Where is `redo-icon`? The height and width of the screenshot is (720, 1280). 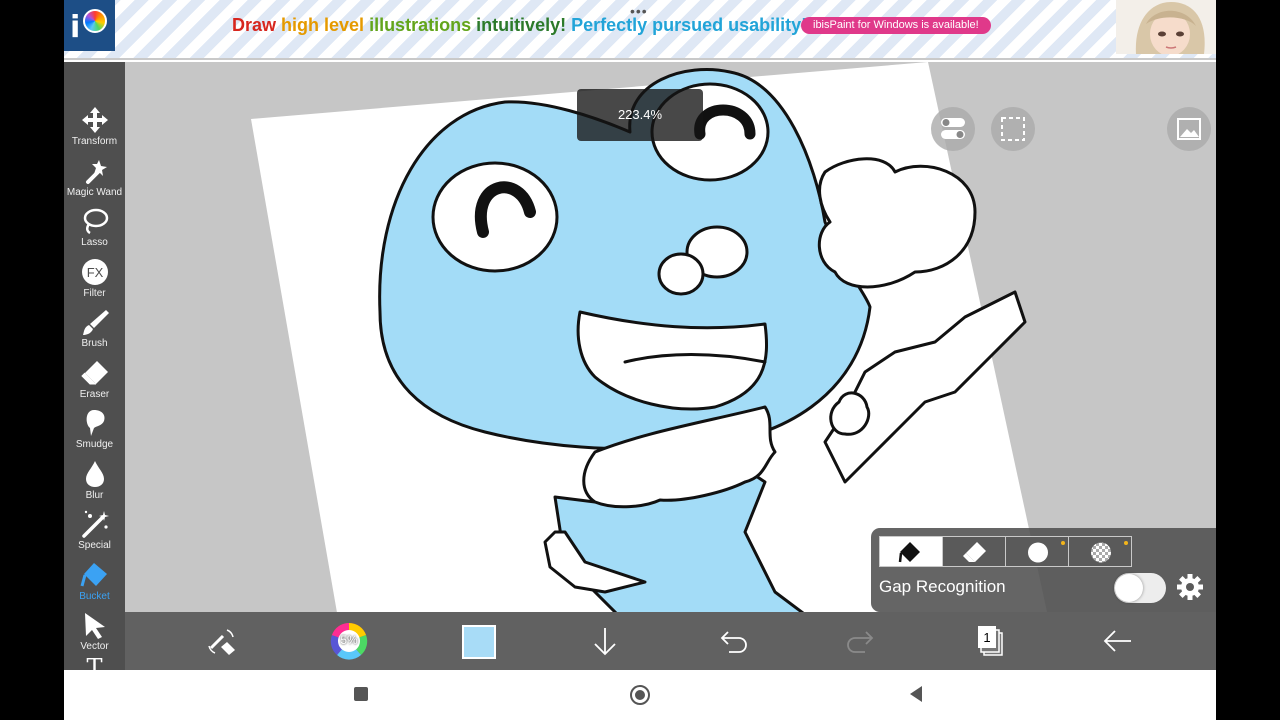 redo-icon is located at coordinates (860, 642).